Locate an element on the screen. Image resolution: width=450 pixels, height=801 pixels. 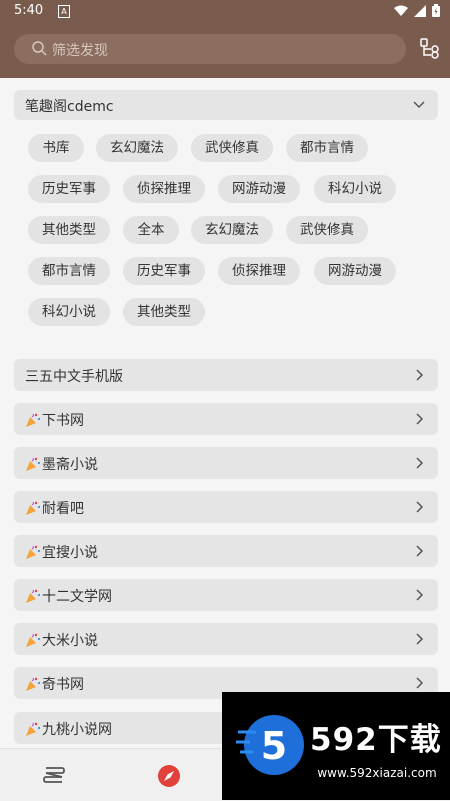
watermark-url: www.592xiazai.com is located at coordinates (377, 773).